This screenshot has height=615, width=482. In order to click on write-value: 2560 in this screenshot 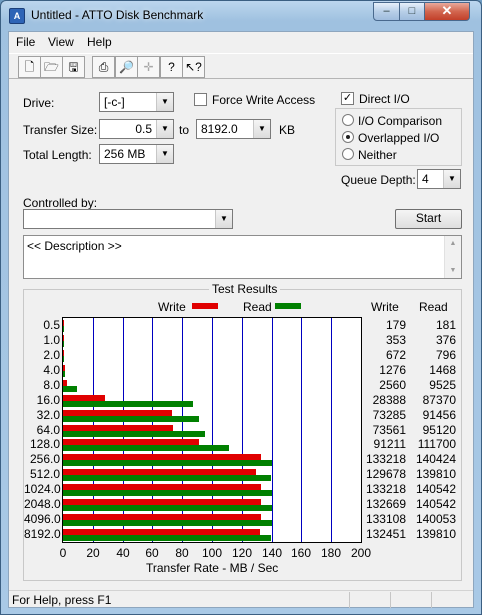, I will do `click(392, 384)`.